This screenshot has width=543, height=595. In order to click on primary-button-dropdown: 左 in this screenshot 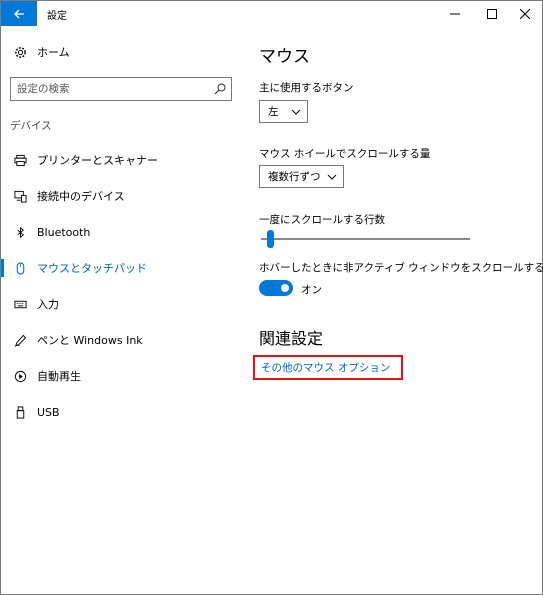, I will do `click(283, 111)`.